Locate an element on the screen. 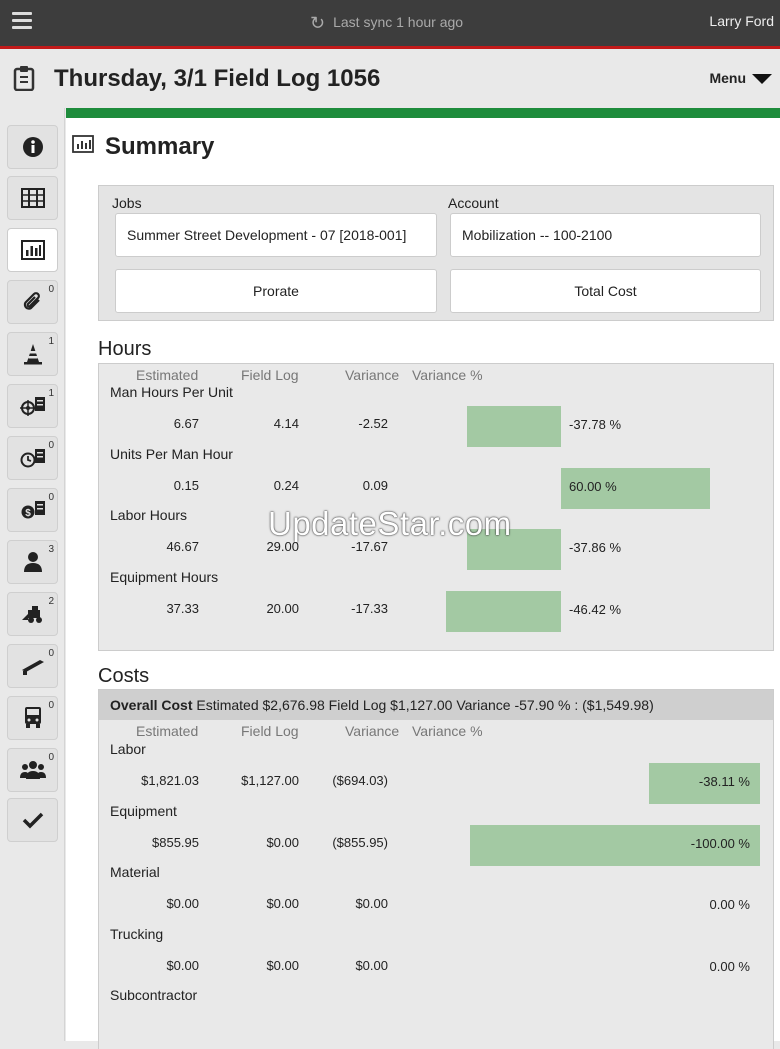  hours-row-label: Units Per Man Hour is located at coordinates (171, 453).